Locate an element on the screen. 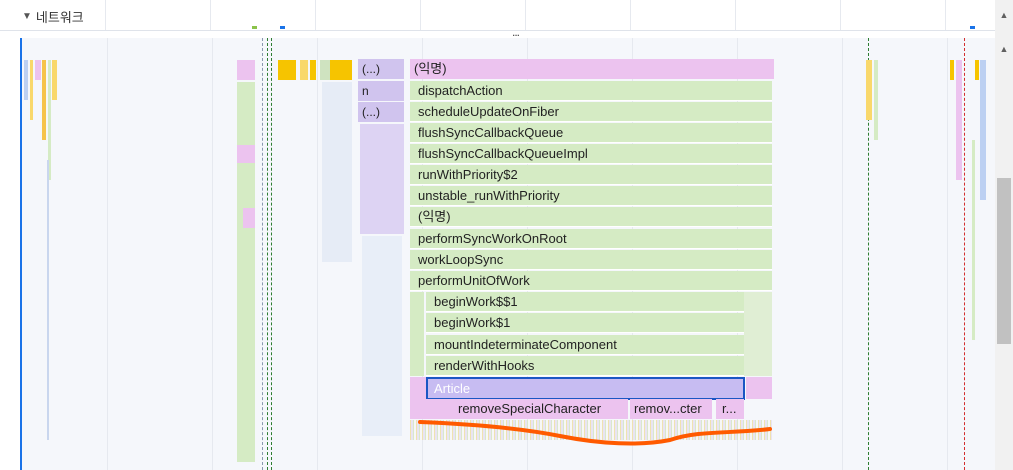 The height and width of the screenshot is (470, 1013). flame-frame: mountIndeterminateComponent is located at coordinates (585, 345).